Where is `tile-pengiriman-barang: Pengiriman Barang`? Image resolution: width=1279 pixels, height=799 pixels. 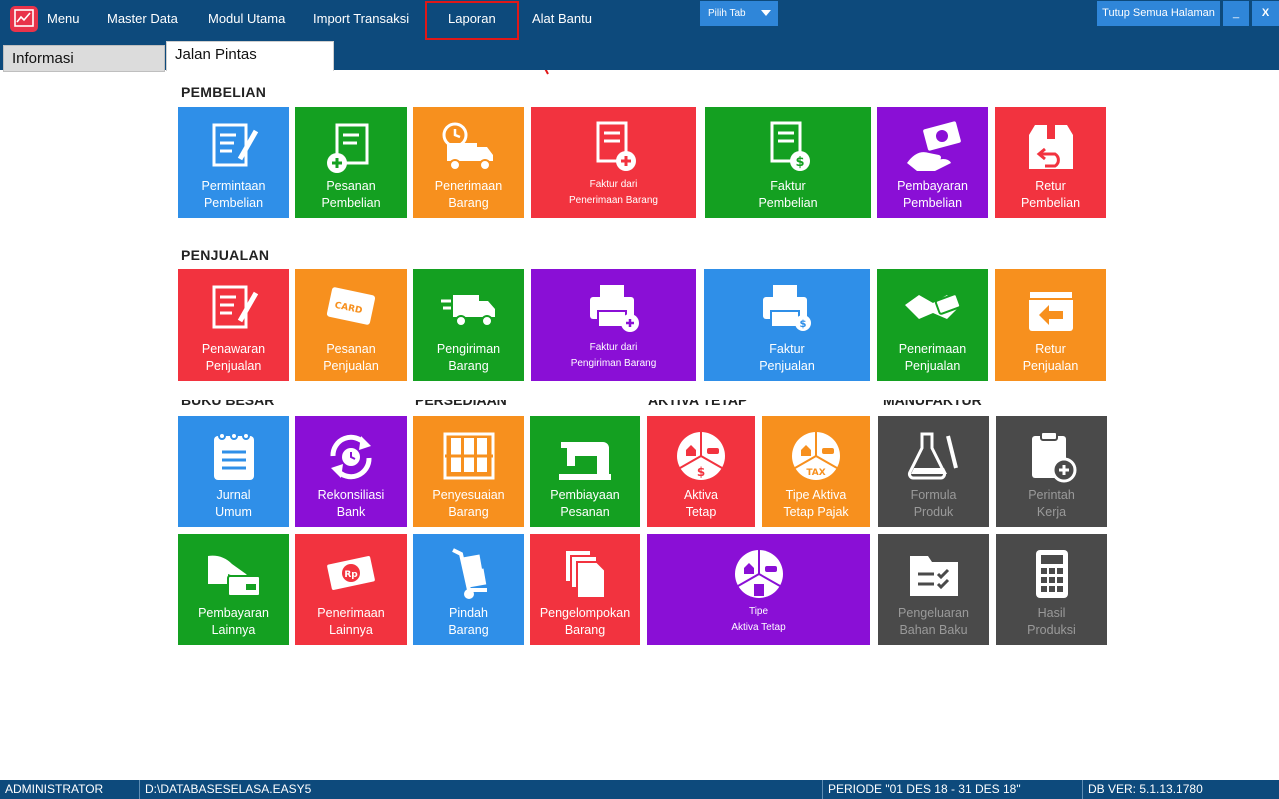 tile-pengiriman-barang: Pengiriman Barang is located at coordinates (468, 325).